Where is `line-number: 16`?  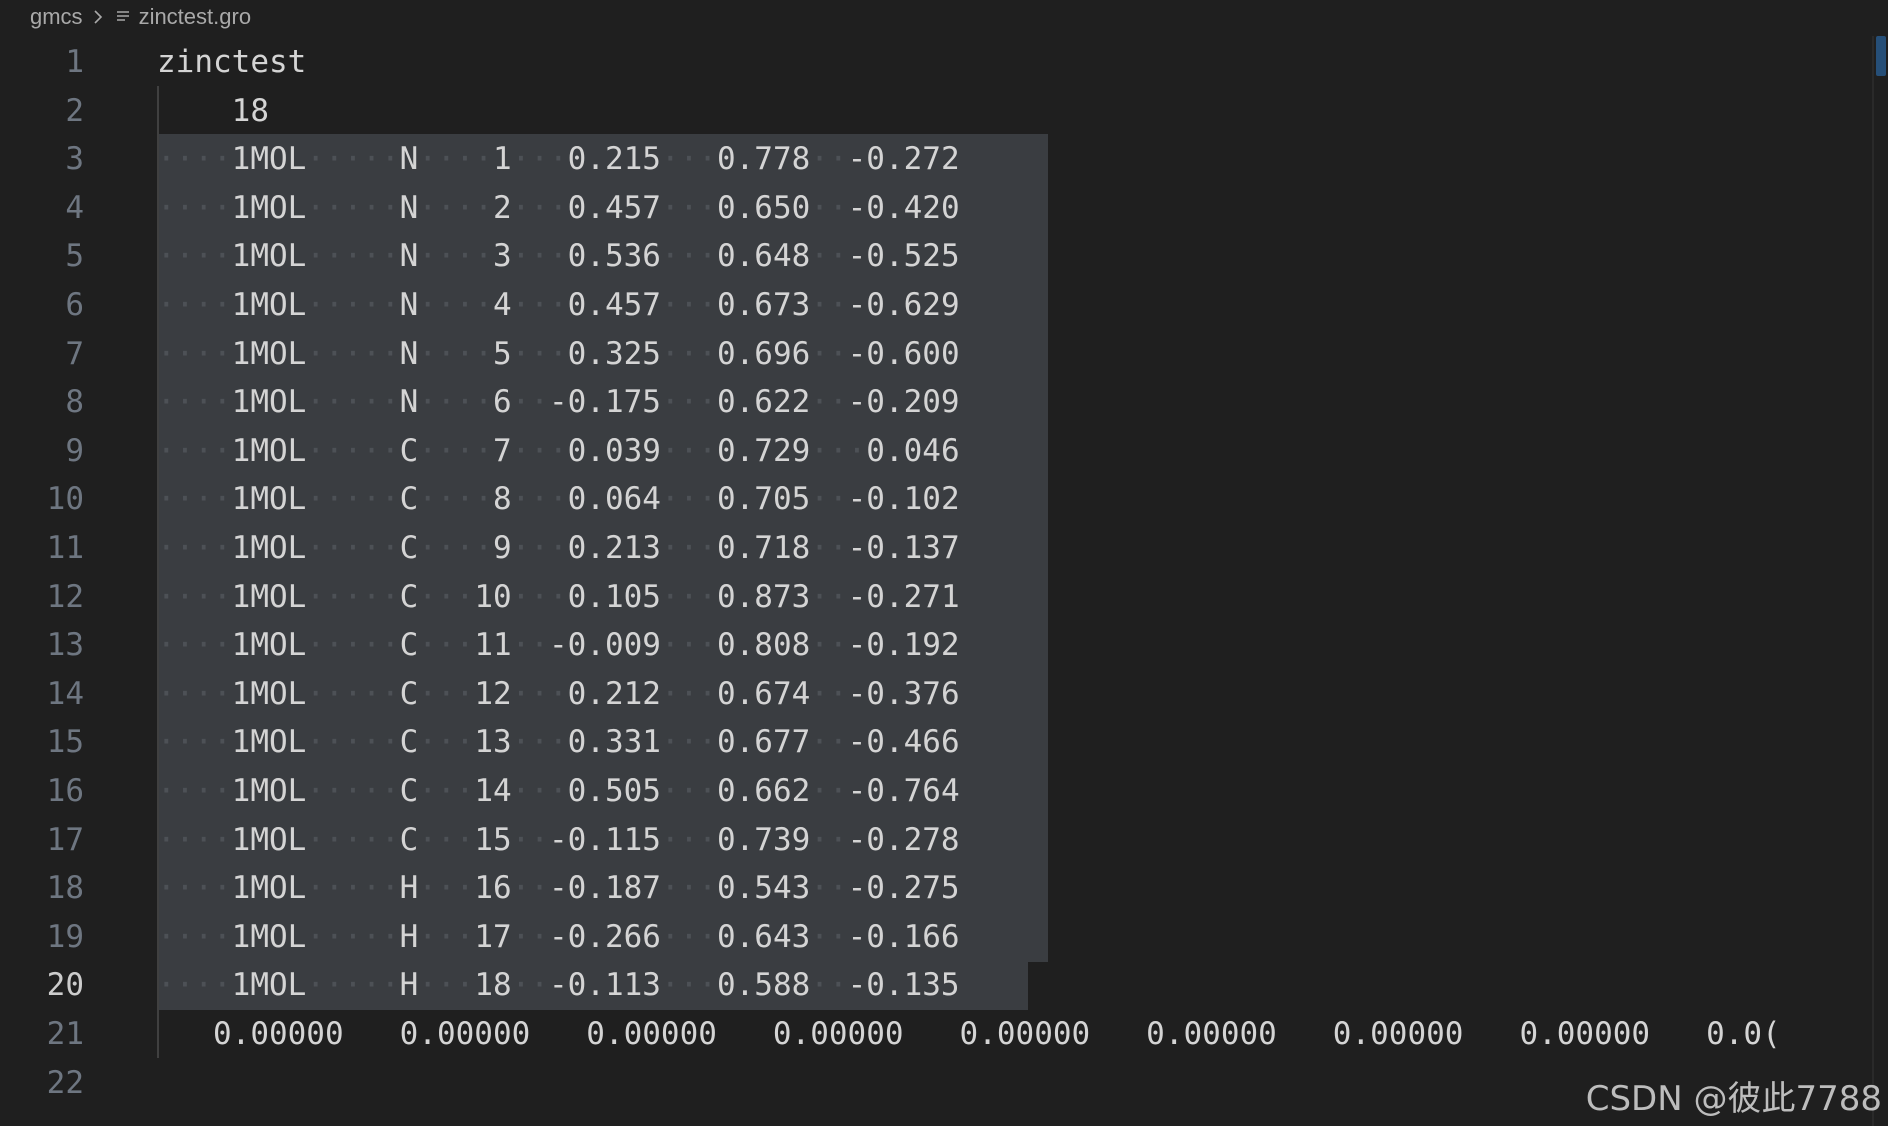
line-number: 16 is located at coordinates (65, 791).